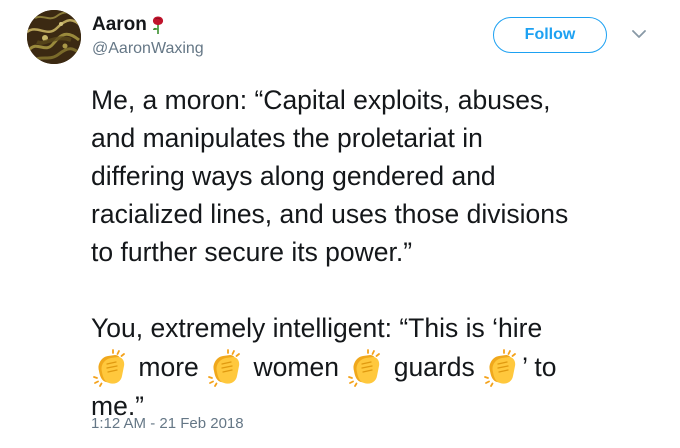 This screenshot has height=448, width=680. What do you see at coordinates (148, 49) in the screenshot?
I see `user-handle: @AaronWaxing` at bounding box center [148, 49].